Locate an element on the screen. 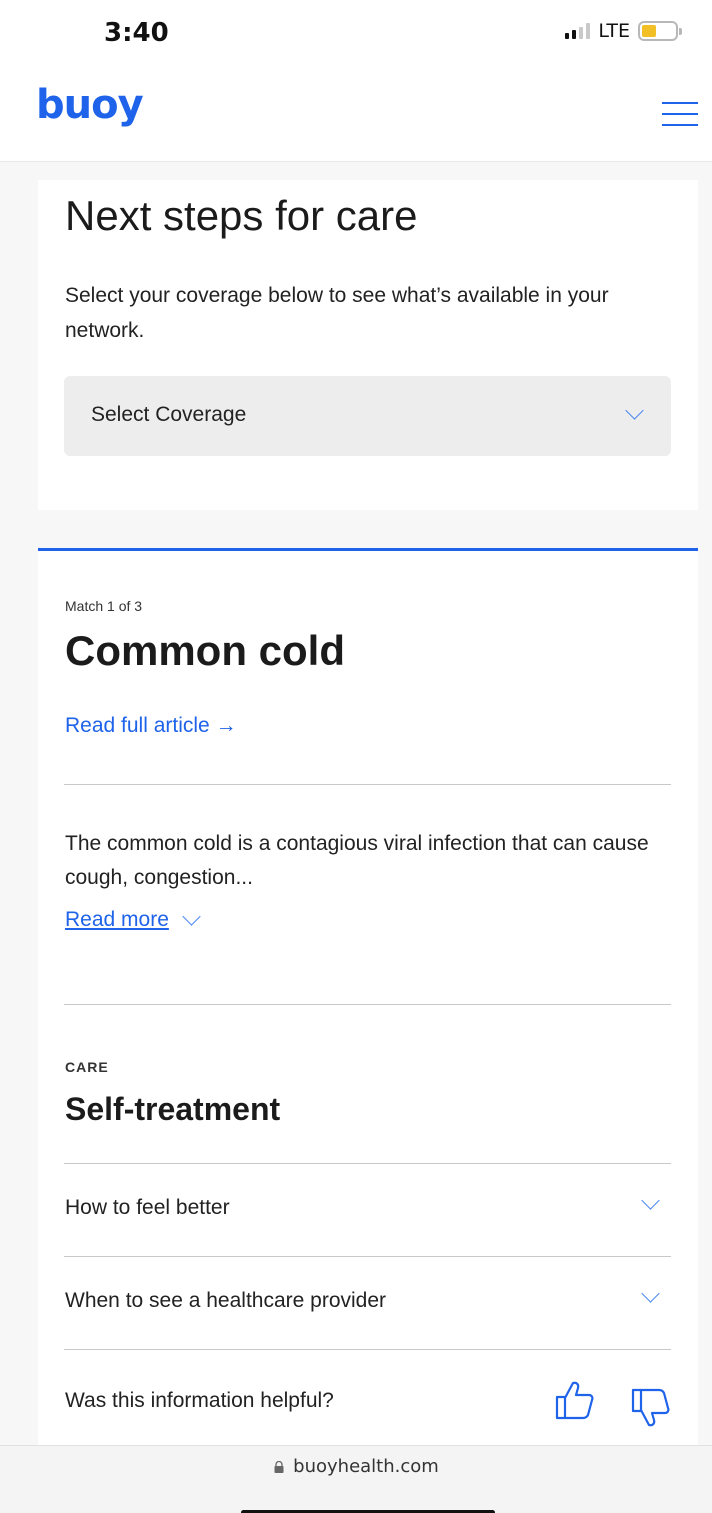  coverage-select: Select Coverage is located at coordinates (367, 416).